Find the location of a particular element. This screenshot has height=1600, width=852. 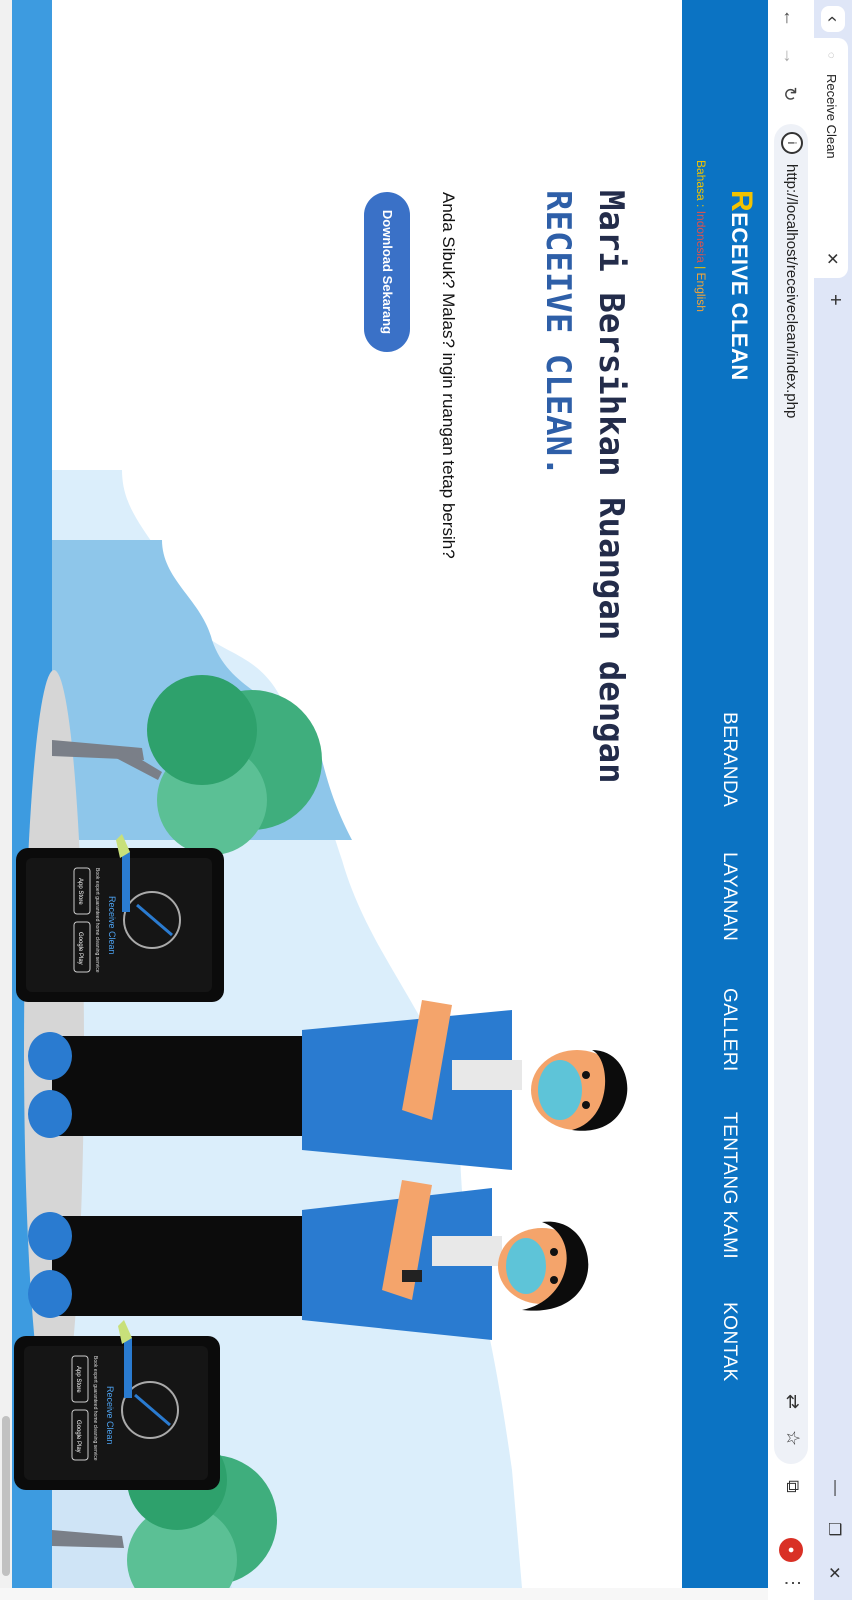

nav-layanan: LAYANAN is located at coordinates (729, 896).